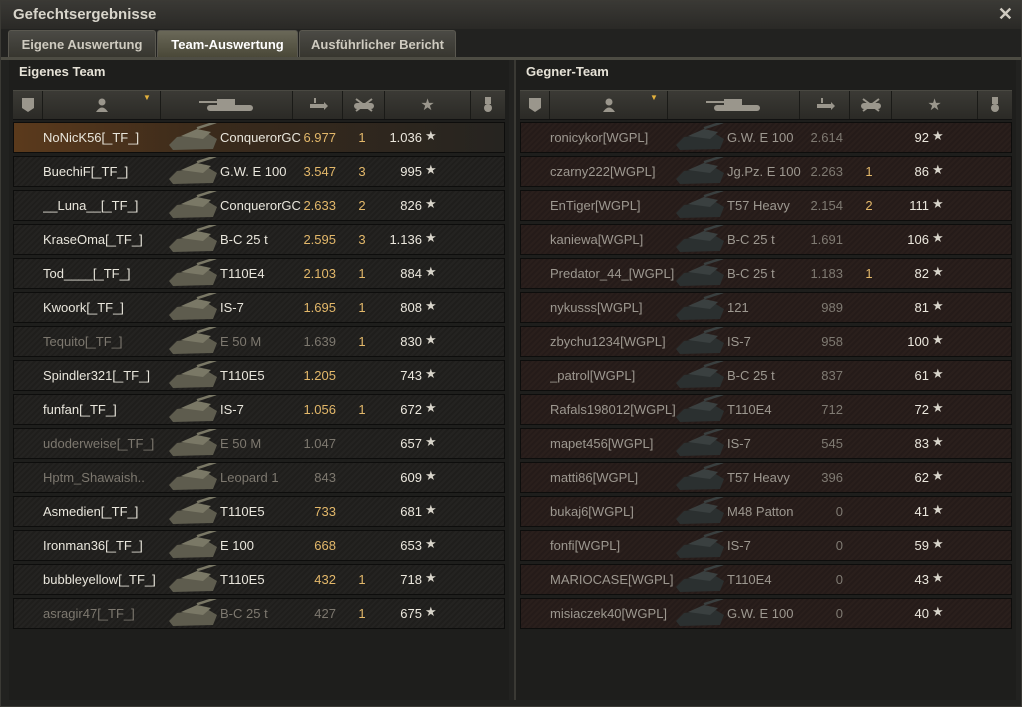 The image size is (1022, 707). I want to click on damage-value: 843, so click(325, 477).